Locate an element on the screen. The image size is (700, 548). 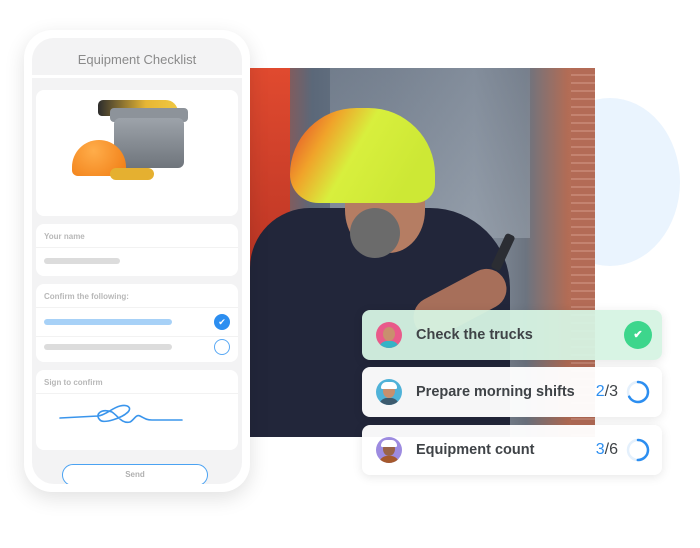
signature-pad is located at coordinates (137, 422).